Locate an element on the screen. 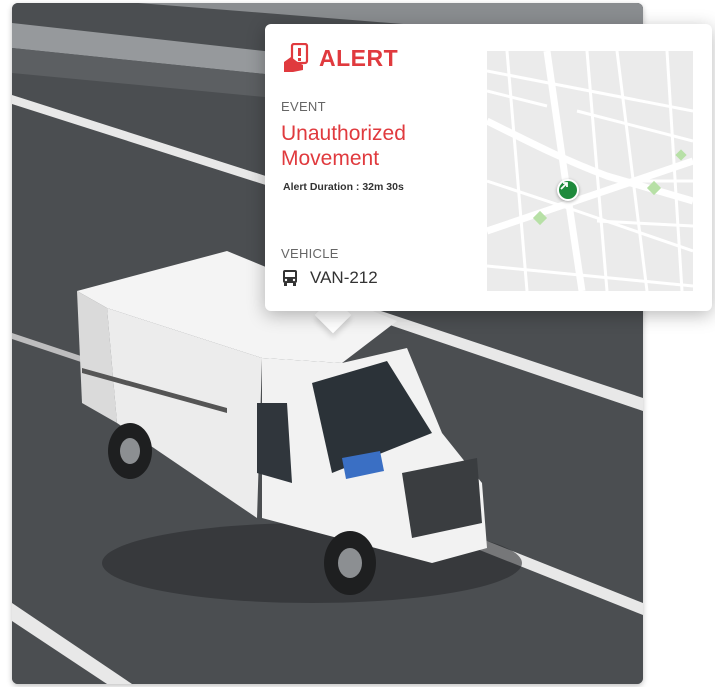  vehicle-name: VAN-212 is located at coordinates (344, 277).